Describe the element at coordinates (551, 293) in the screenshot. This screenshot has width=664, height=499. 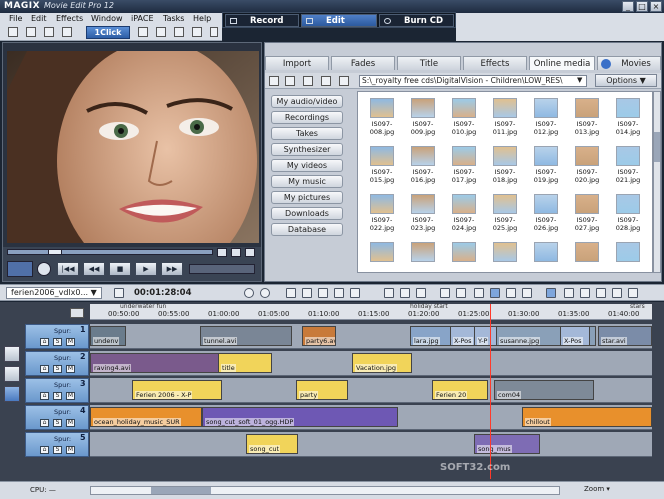
I see `pointer-icon` at that location.